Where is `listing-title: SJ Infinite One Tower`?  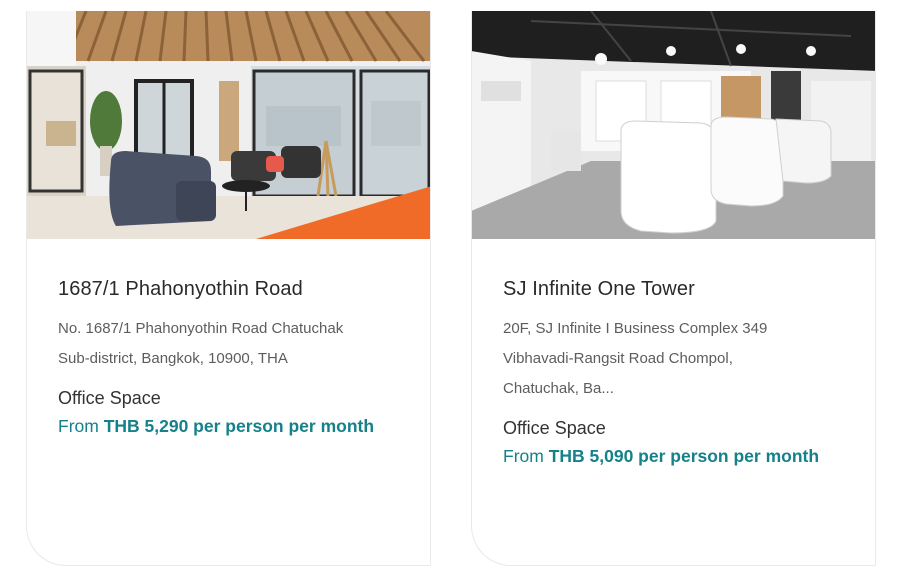 listing-title: SJ Infinite One Tower is located at coordinates (679, 289).